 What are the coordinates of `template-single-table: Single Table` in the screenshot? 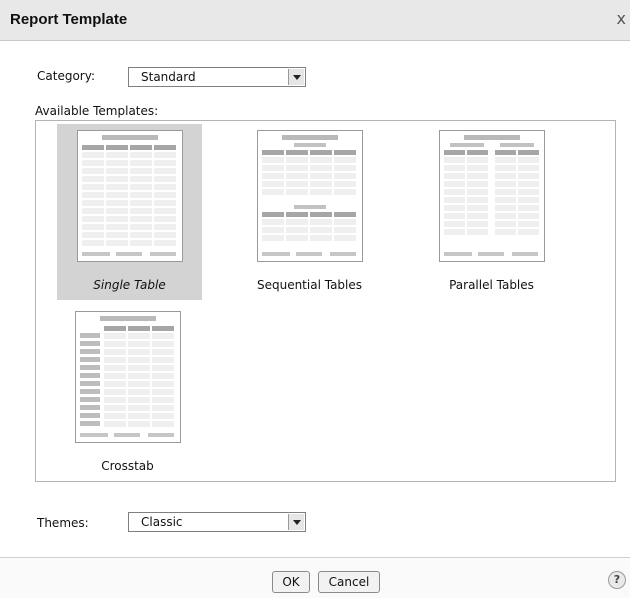 It's located at (129, 212).